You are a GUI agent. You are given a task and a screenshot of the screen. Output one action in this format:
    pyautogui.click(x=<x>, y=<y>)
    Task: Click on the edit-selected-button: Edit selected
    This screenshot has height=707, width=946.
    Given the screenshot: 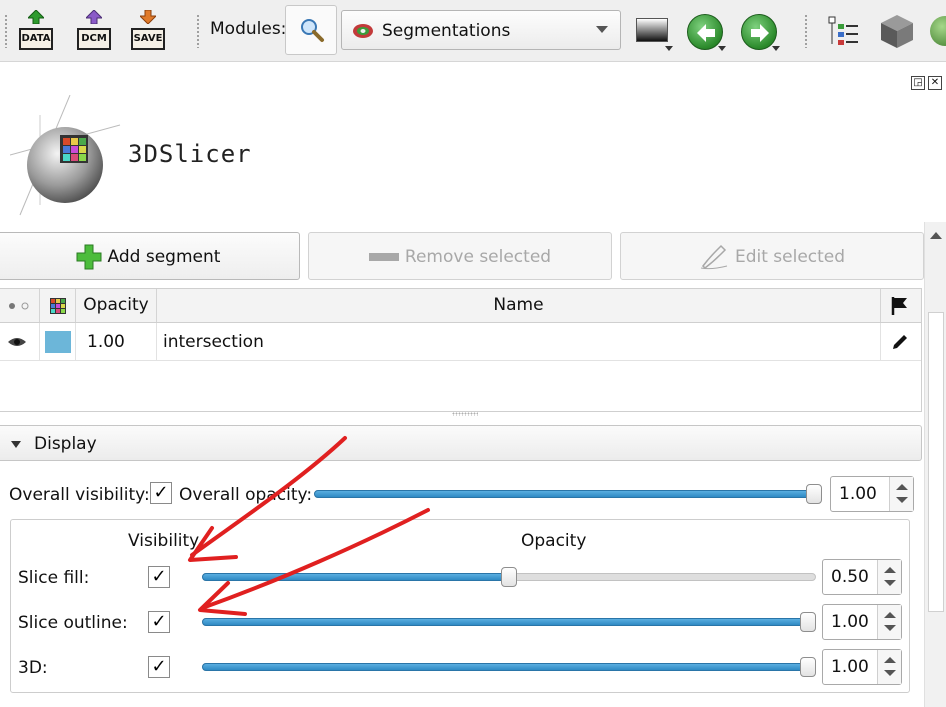 What is the action you would take?
    pyautogui.click(x=772, y=256)
    